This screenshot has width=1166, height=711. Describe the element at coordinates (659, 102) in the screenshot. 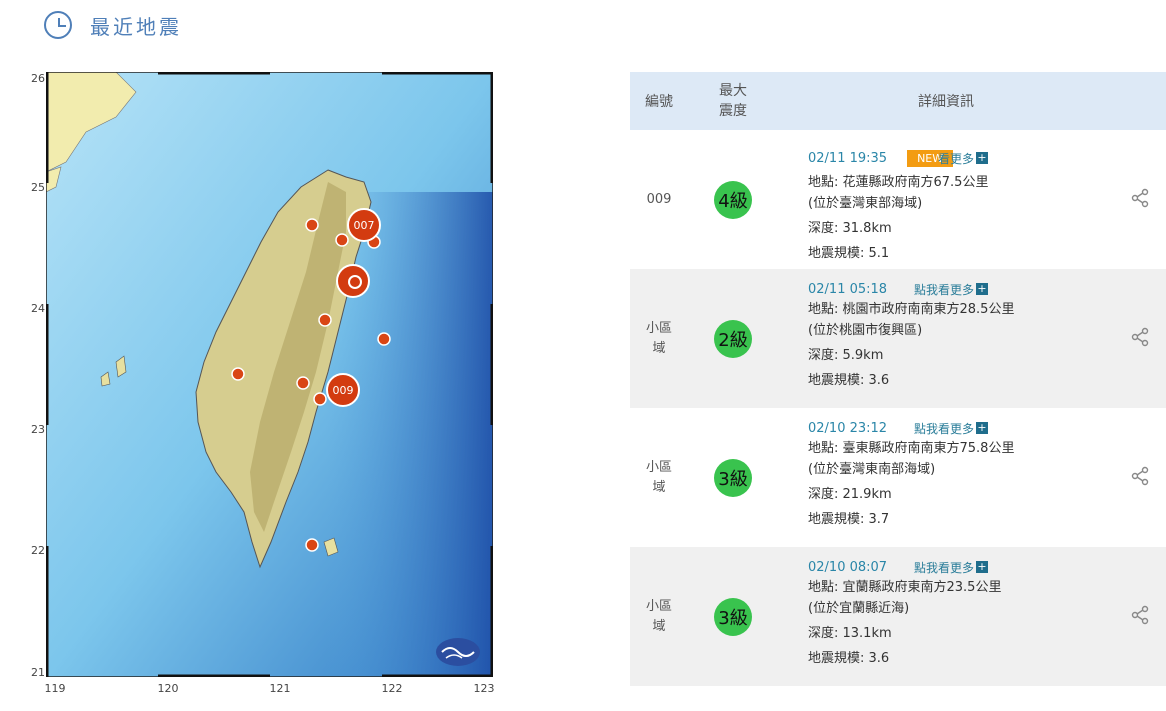

I see `col-header-id: 編號` at that location.